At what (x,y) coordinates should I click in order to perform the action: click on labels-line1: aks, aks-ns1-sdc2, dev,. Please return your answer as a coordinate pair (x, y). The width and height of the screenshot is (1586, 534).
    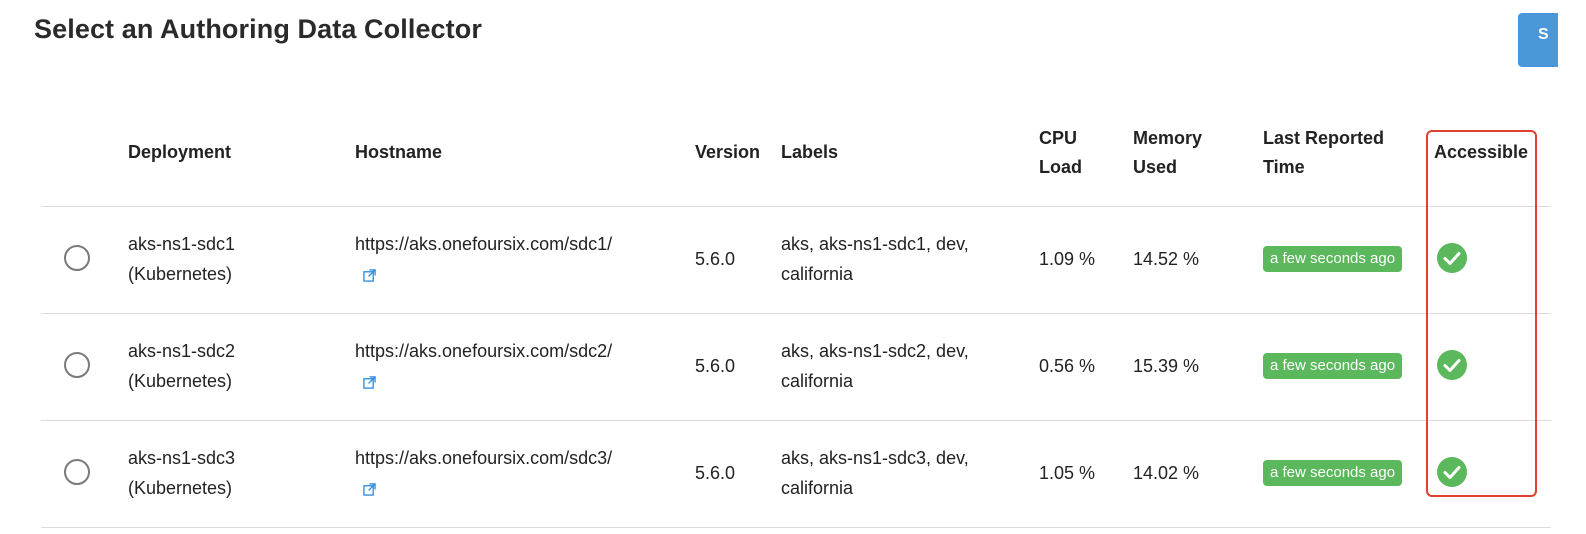
    Looking at the image, I should click on (875, 351).